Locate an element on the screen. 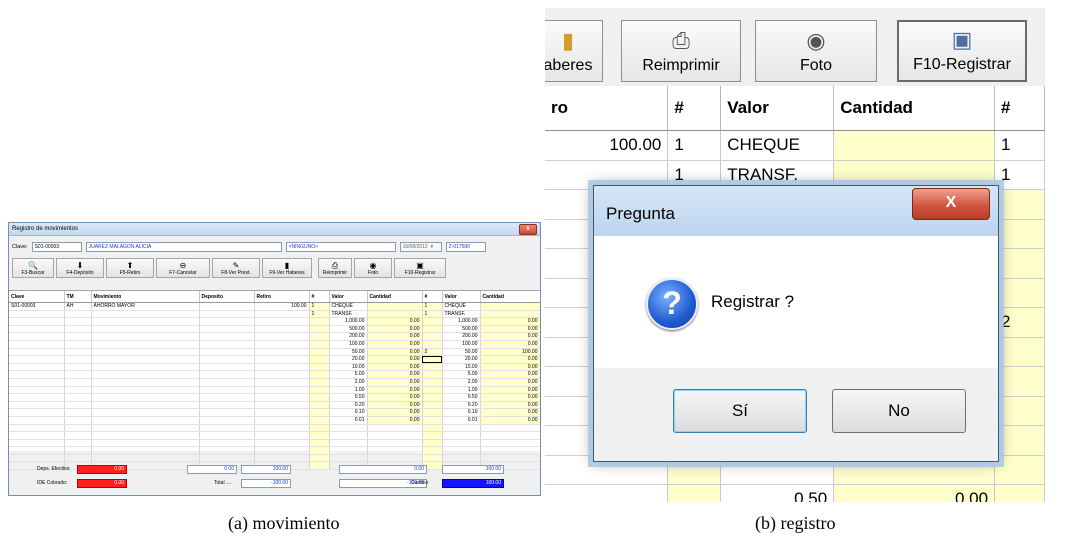 Image resolution: width=1065 pixels, height=544 pixels. table-row: 500.00 0.00 500.00 0.00 is located at coordinates (274, 329).